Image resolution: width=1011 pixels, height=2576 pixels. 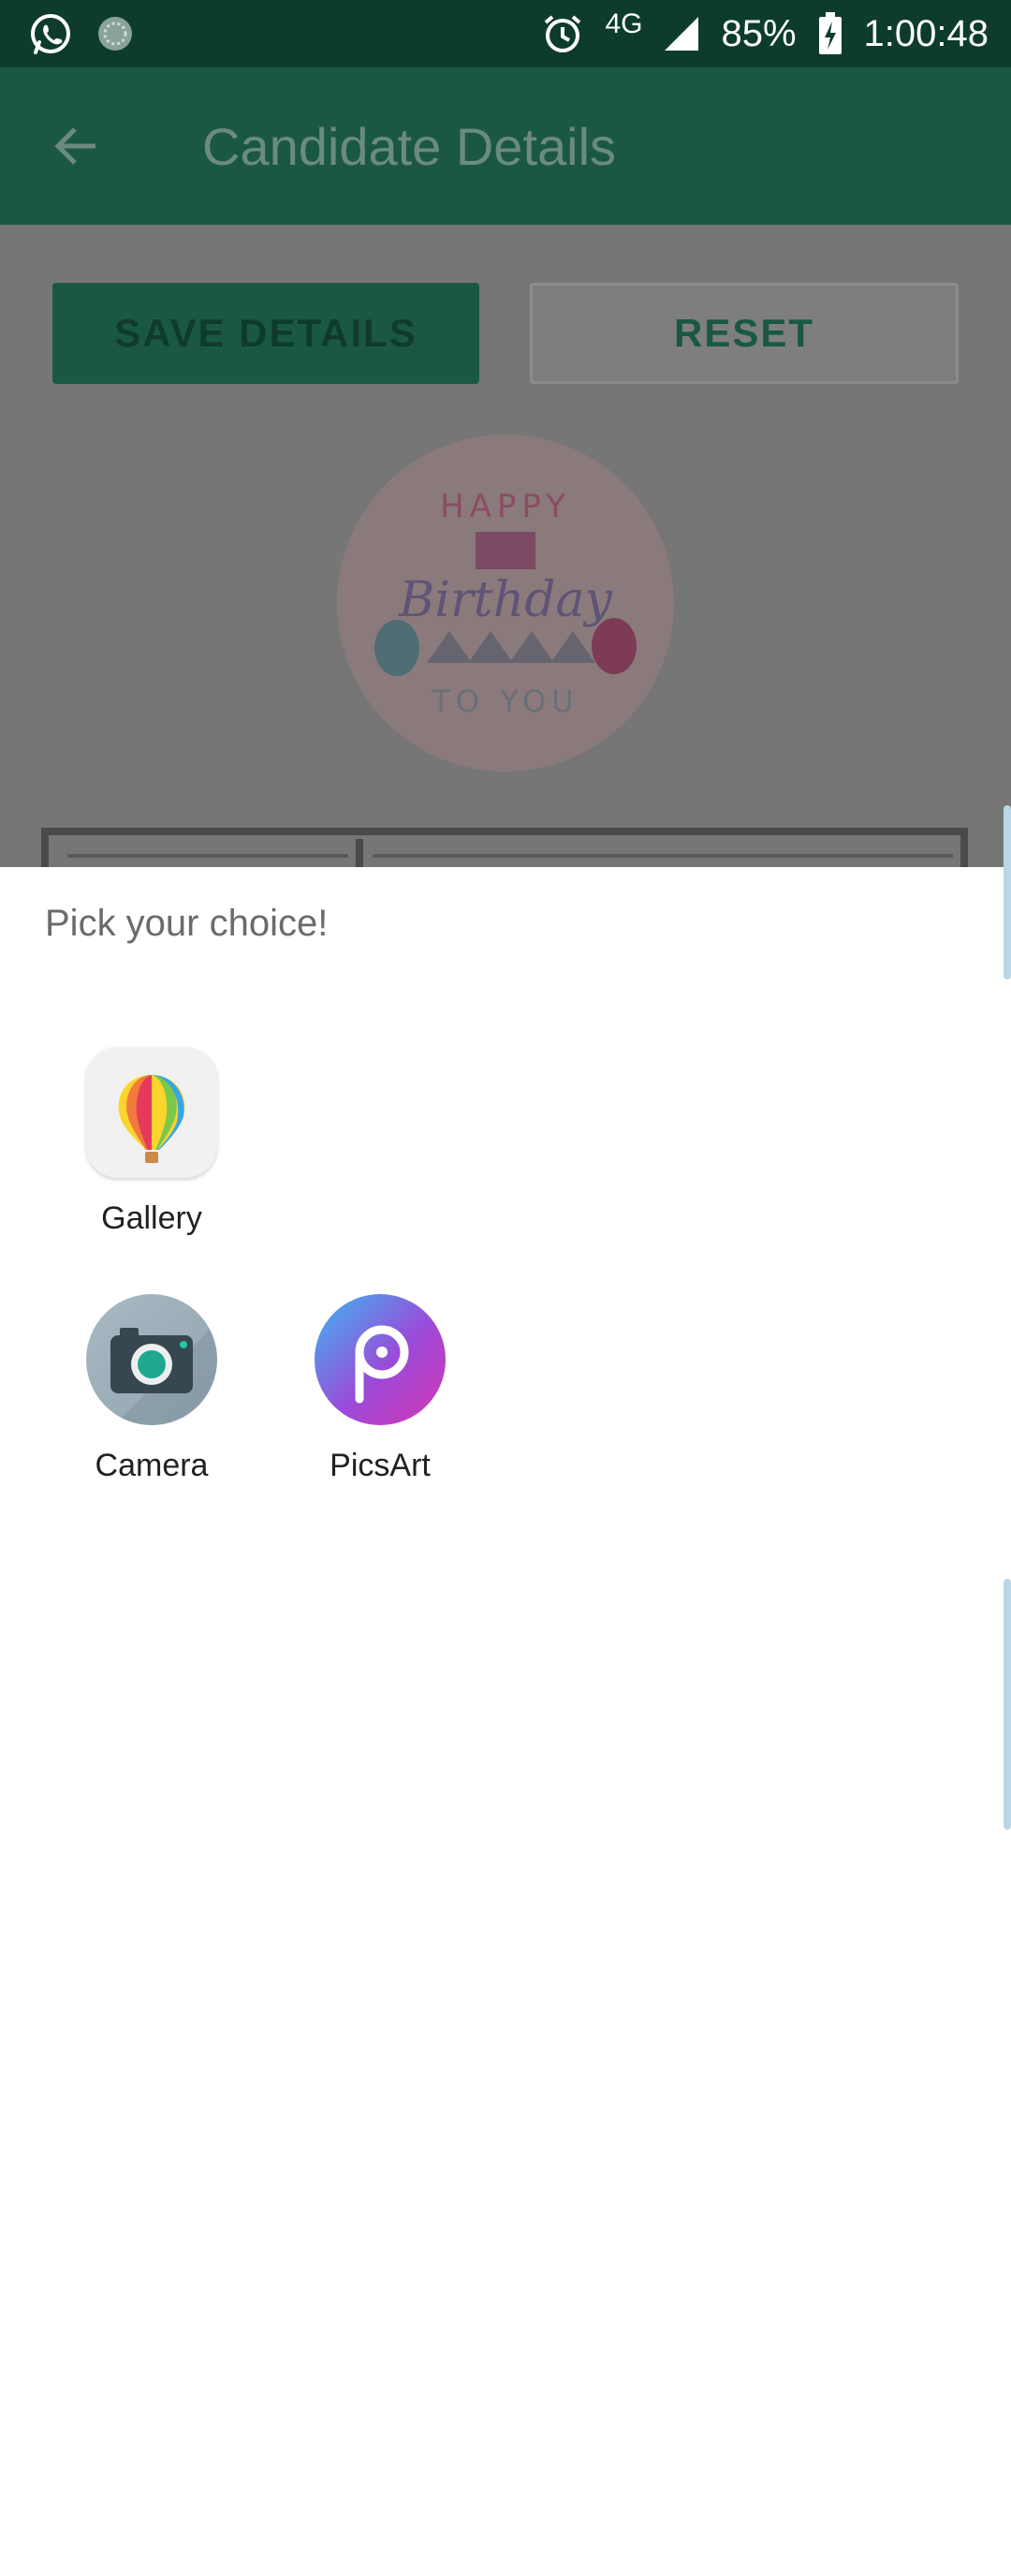 What do you see at coordinates (1007, 1704) in the screenshot?
I see `scroll-handle-bottom` at bounding box center [1007, 1704].